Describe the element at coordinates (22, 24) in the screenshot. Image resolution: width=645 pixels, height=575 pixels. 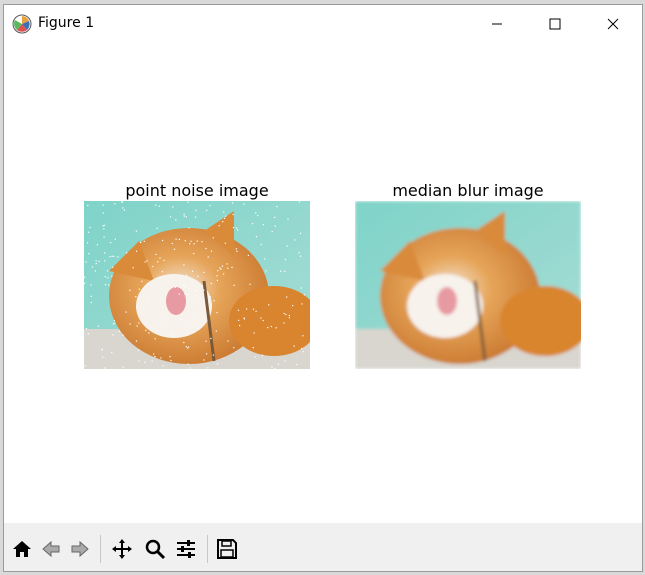
I see `matplotlib-app-icon` at that location.